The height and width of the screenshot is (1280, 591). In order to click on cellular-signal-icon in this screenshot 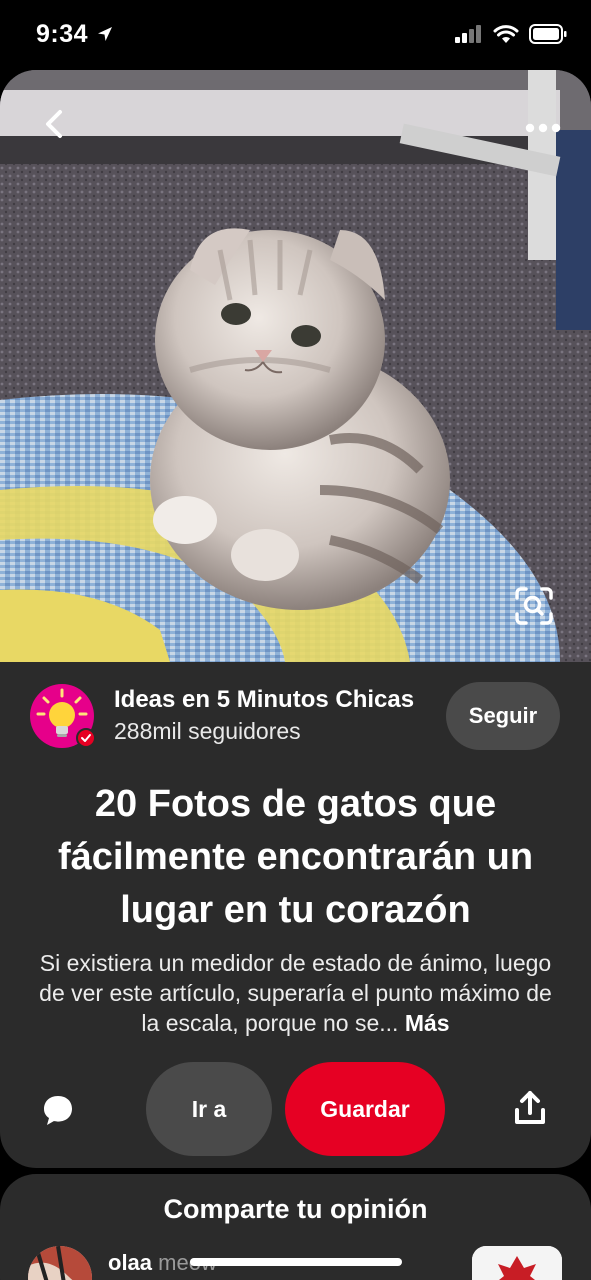, I will do `click(468, 34)`.